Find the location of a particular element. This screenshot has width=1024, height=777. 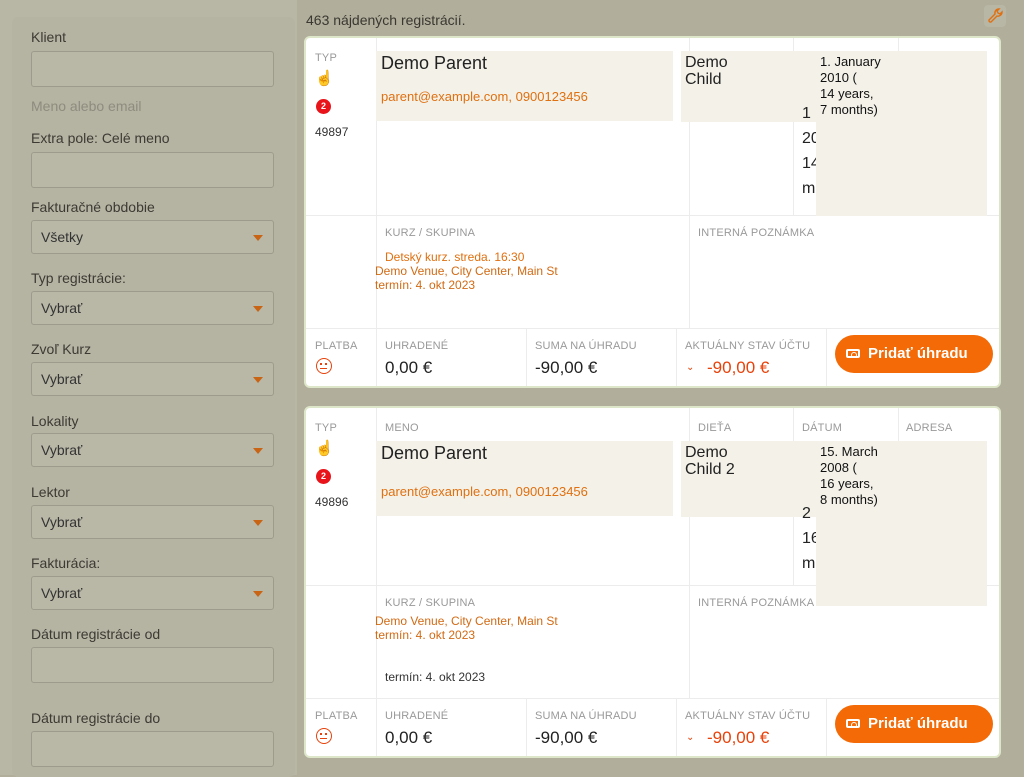

date-from-input is located at coordinates (152, 665).